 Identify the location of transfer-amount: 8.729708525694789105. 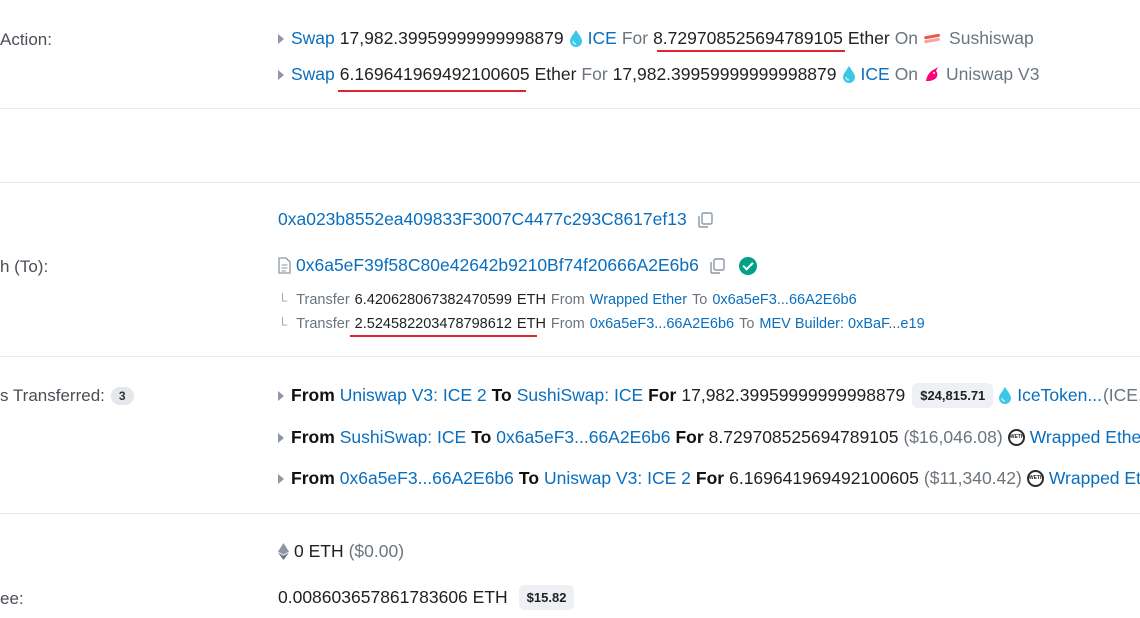
(803, 437).